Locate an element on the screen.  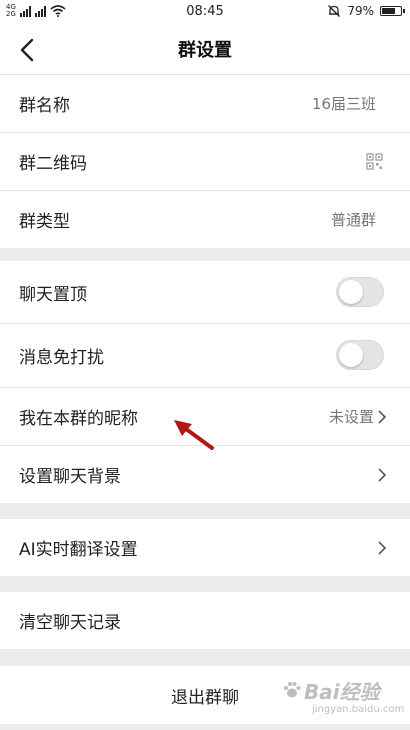
translation-section: AI实时翻译设置 is located at coordinates (205, 547).